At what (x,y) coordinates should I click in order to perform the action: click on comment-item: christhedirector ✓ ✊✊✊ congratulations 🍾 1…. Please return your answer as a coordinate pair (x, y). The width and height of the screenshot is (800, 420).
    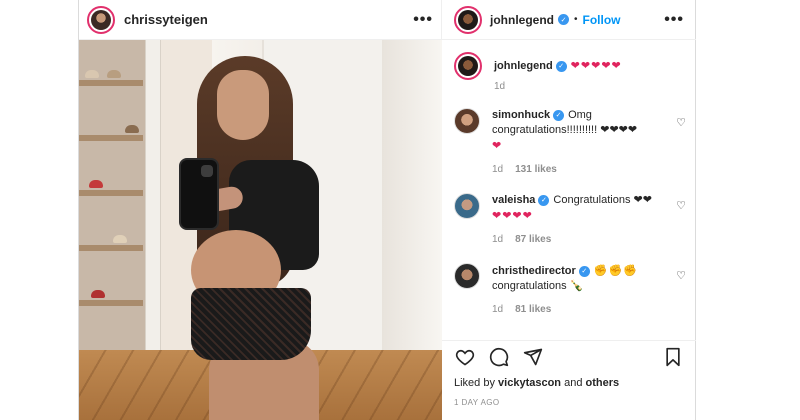
    Looking at the image, I should click on (569, 282).